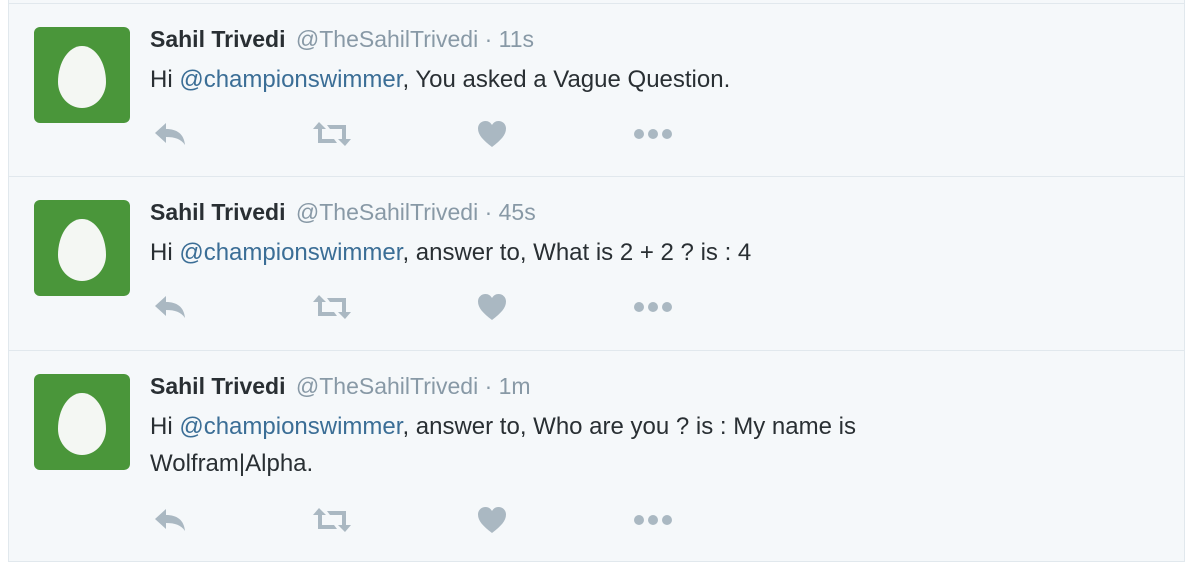 Image resolution: width=1192 pixels, height=562 pixels. I want to click on tweet-header: Sahil Trivedi @TheSahilTrivedi · 11s, so click(342, 39).